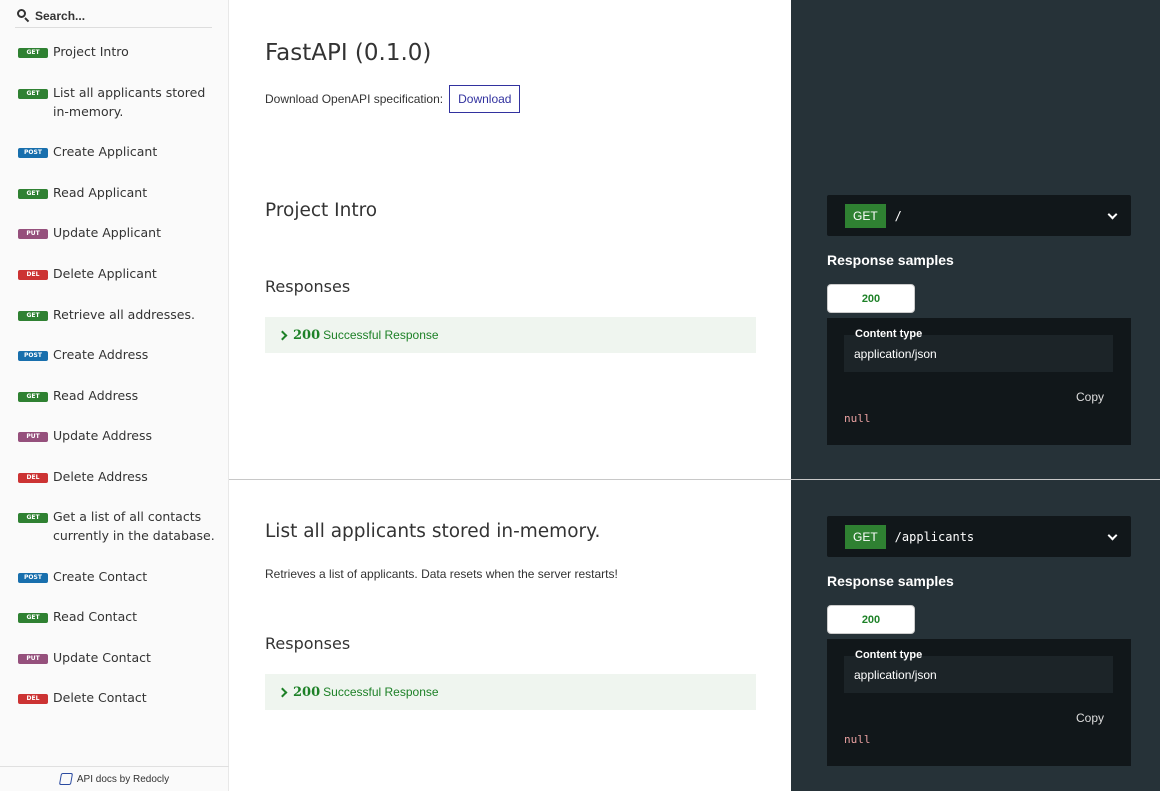 The height and width of the screenshot is (791, 1160). Describe the element at coordinates (107, 232) in the screenshot. I see `sidebar-item-label: Update Applicant` at that location.